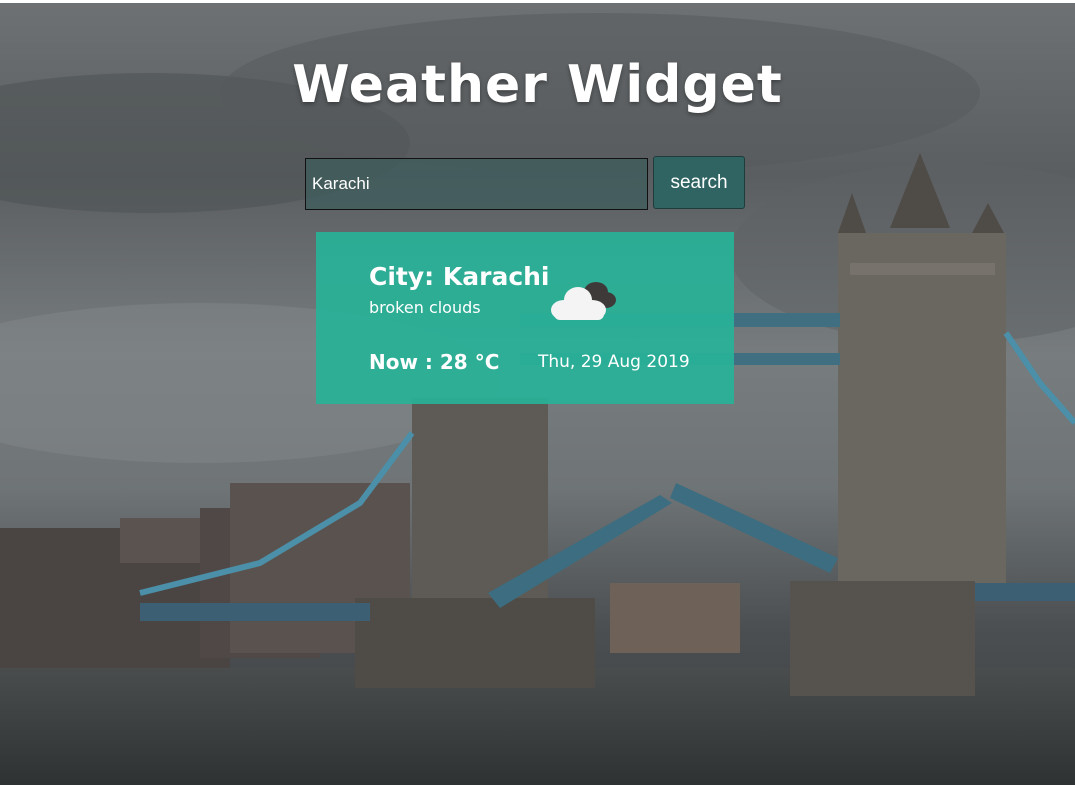  I want to click on broken-clouds-icon, so click(583, 303).